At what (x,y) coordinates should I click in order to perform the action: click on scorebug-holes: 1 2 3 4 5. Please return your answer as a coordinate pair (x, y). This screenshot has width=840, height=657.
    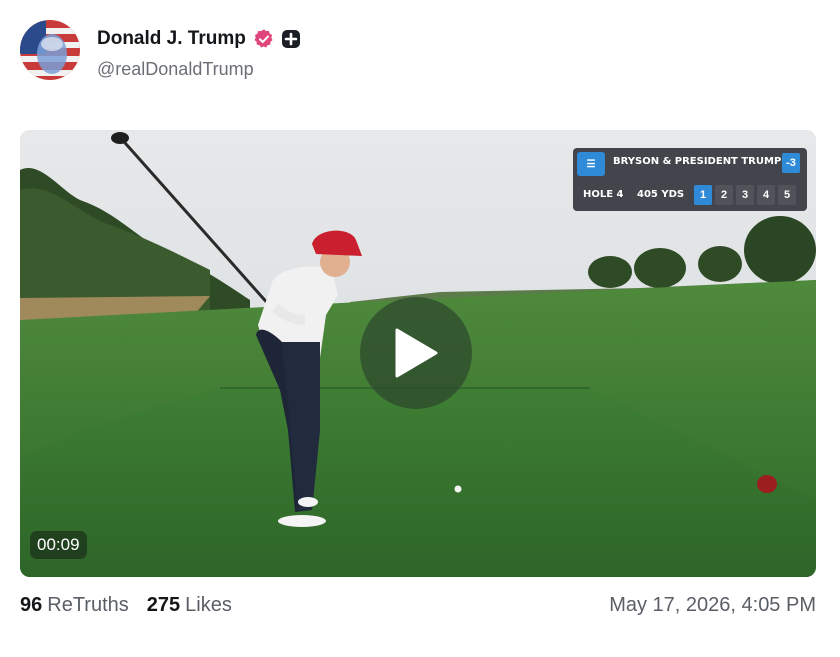
    Looking at the image, I should click on (745, 195).